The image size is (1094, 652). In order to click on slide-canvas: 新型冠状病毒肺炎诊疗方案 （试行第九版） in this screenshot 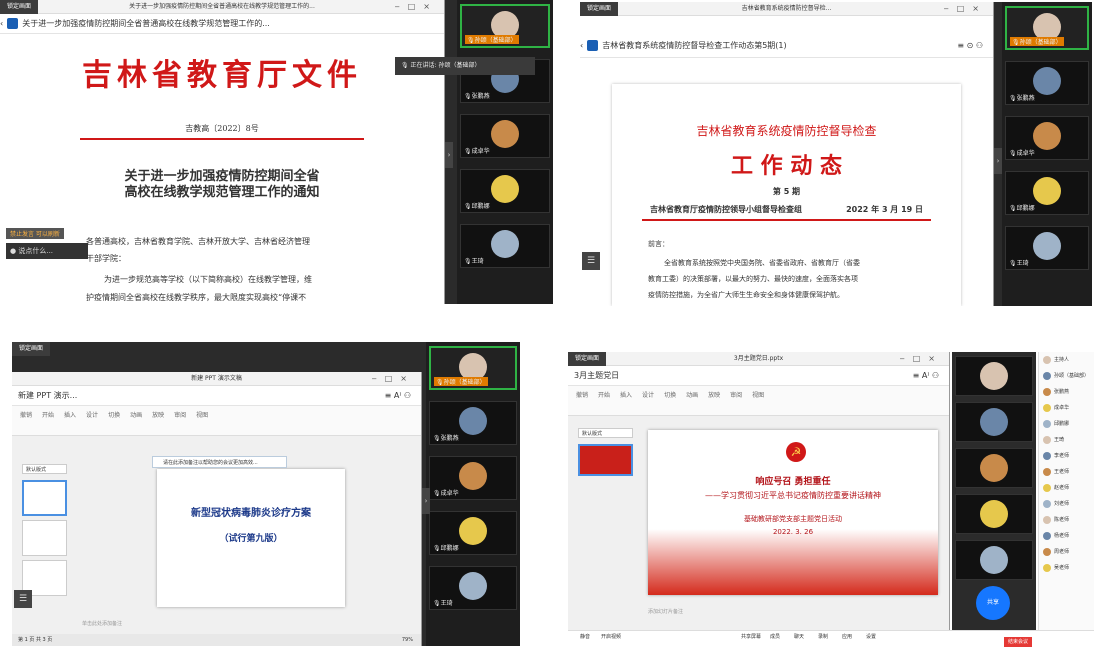, I will do `click(251, 538)`.